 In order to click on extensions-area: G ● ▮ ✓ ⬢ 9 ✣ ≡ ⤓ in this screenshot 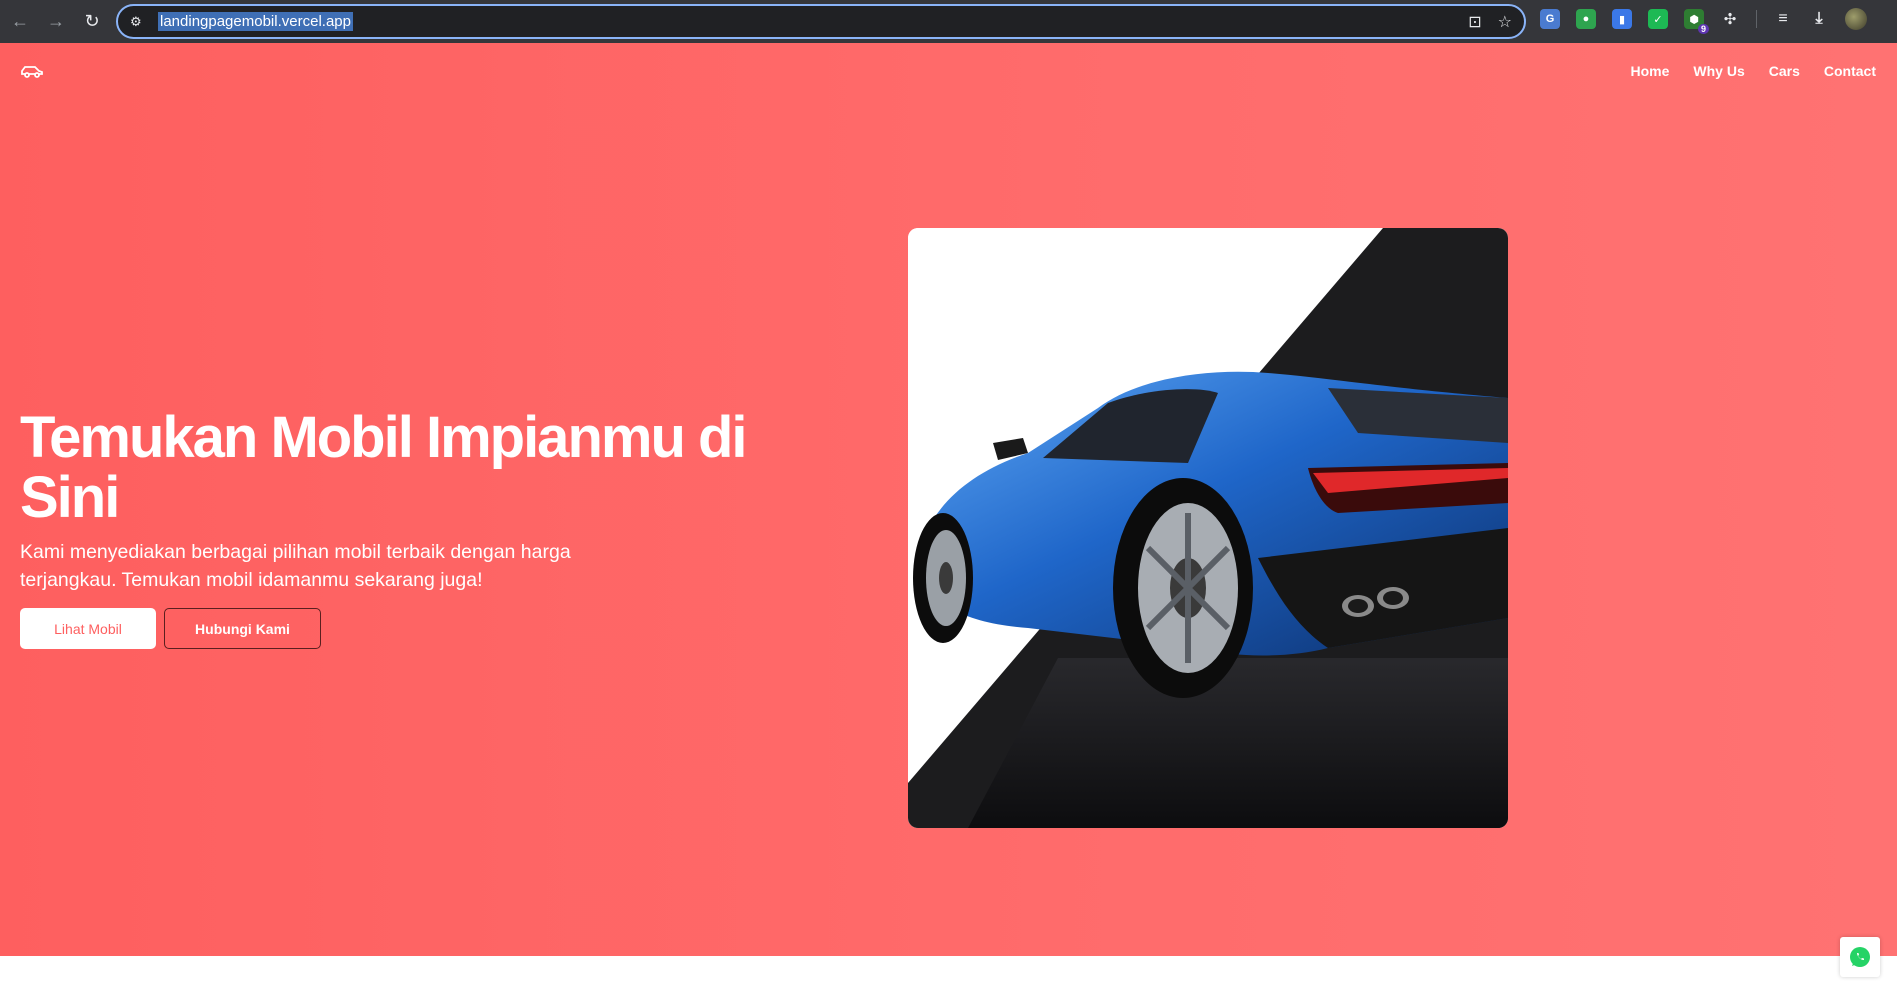, I will do `click(1703, 21)`.